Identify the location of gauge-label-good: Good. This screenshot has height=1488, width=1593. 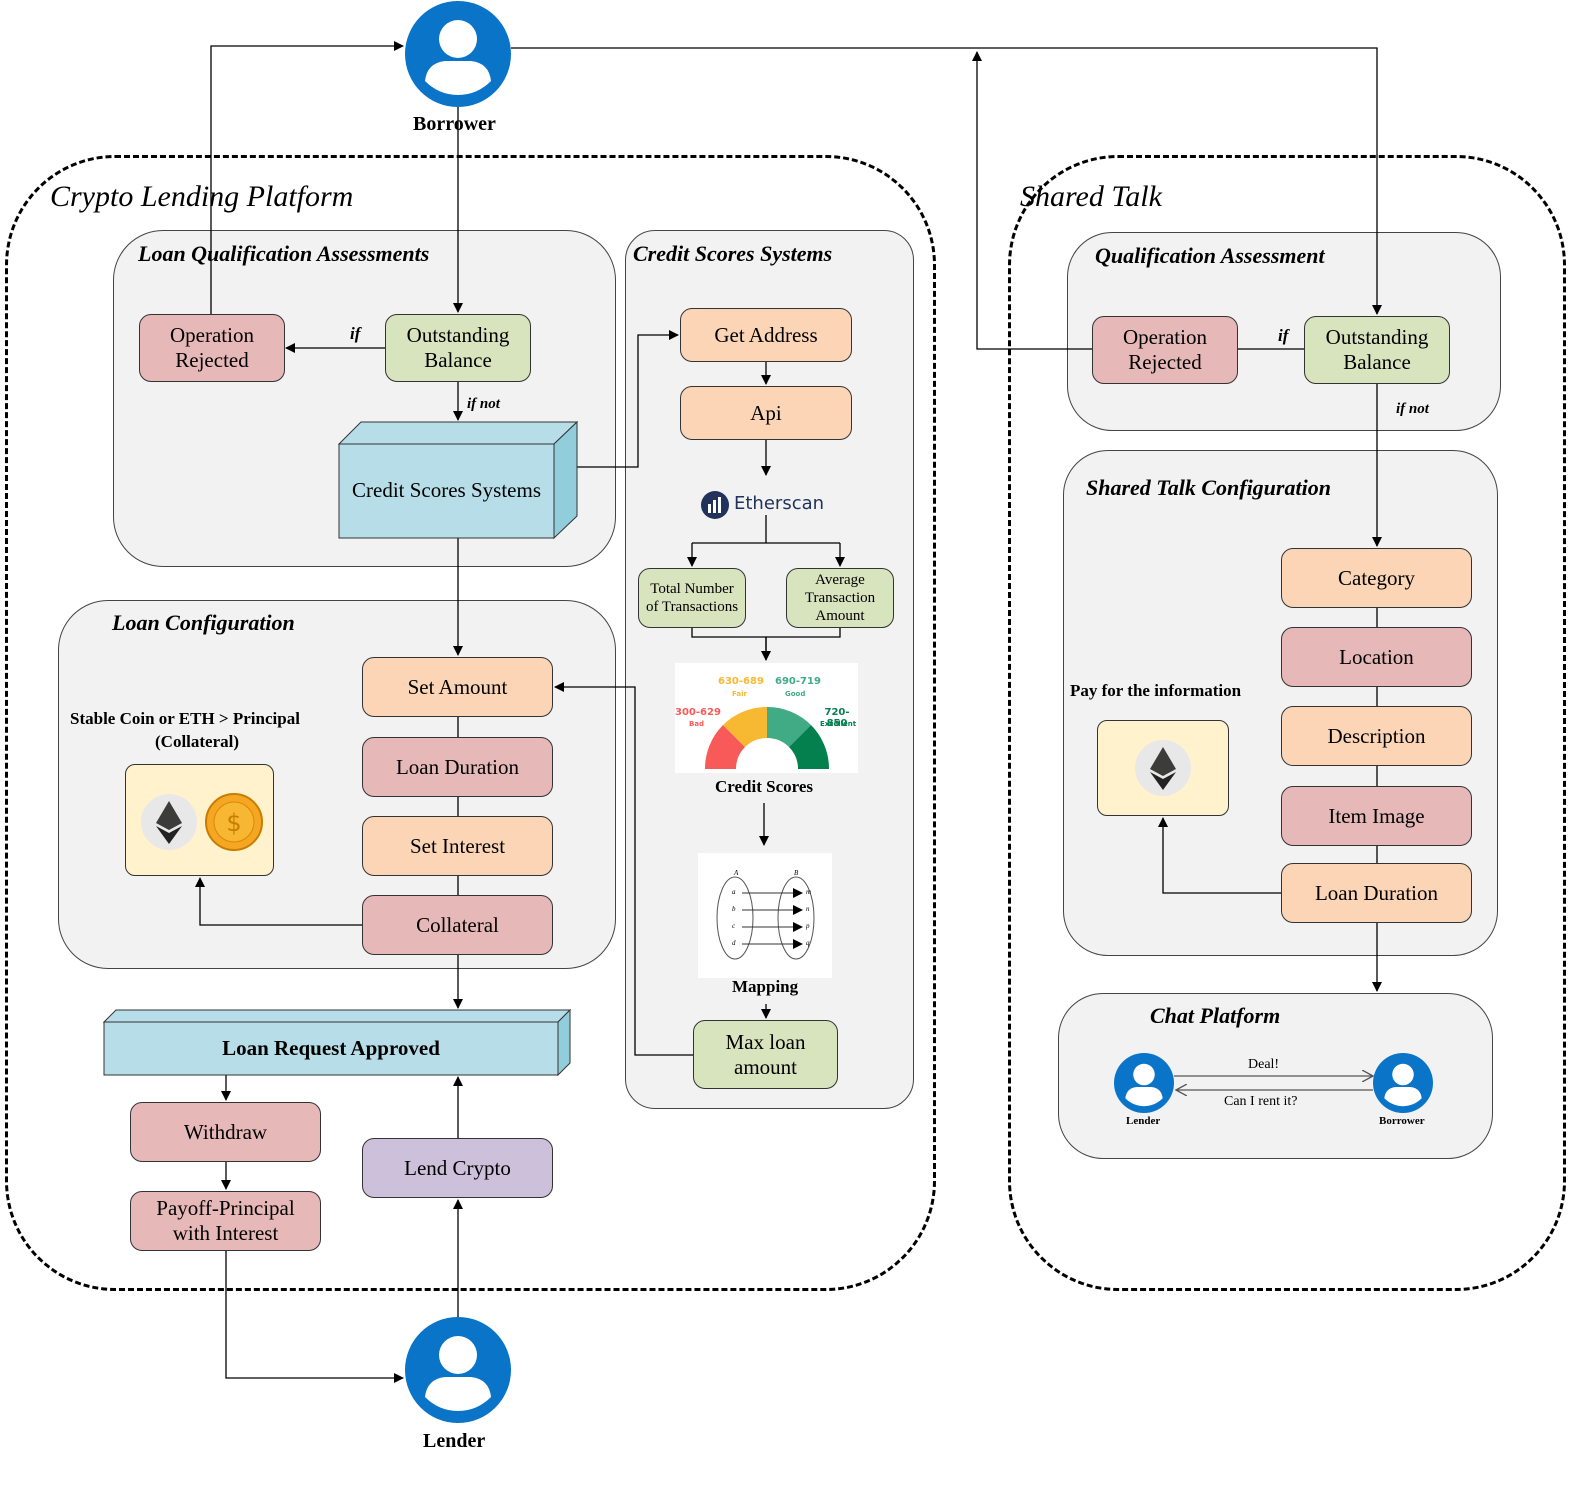
(795, 694).